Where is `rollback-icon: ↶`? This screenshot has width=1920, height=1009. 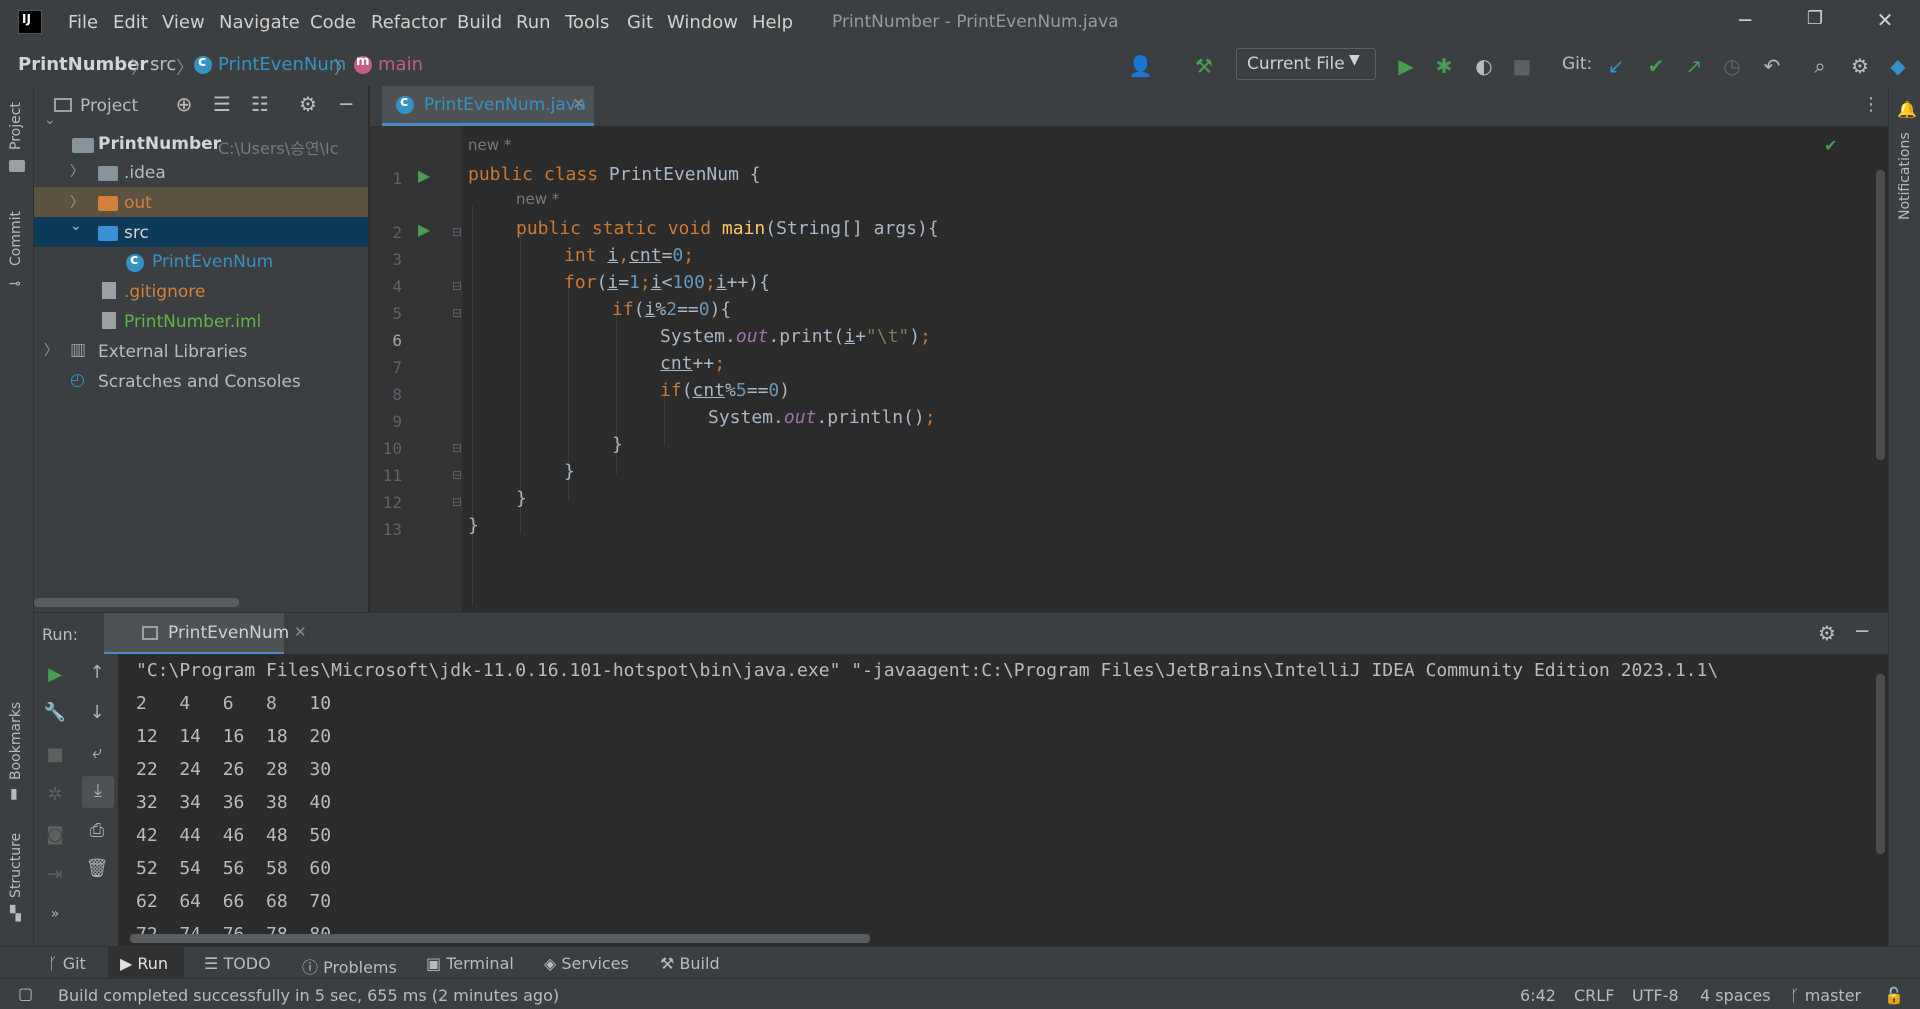 rollback-icon: ↶ is located at coordinates (1772, 66).